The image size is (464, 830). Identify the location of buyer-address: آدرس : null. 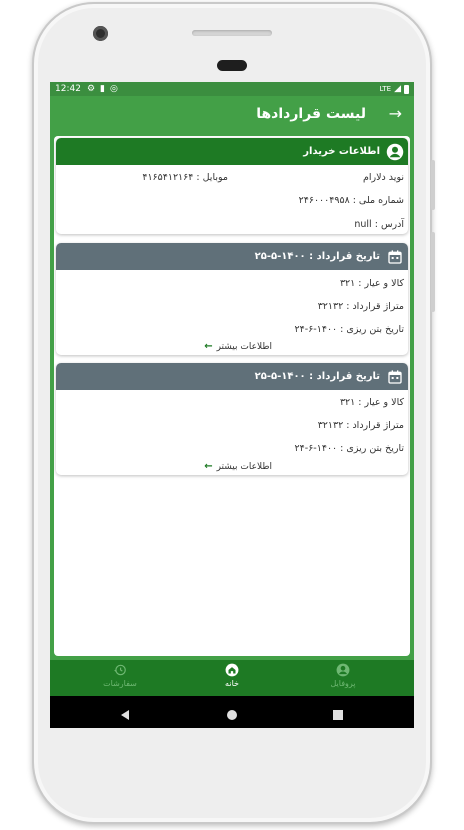
(379, 224).